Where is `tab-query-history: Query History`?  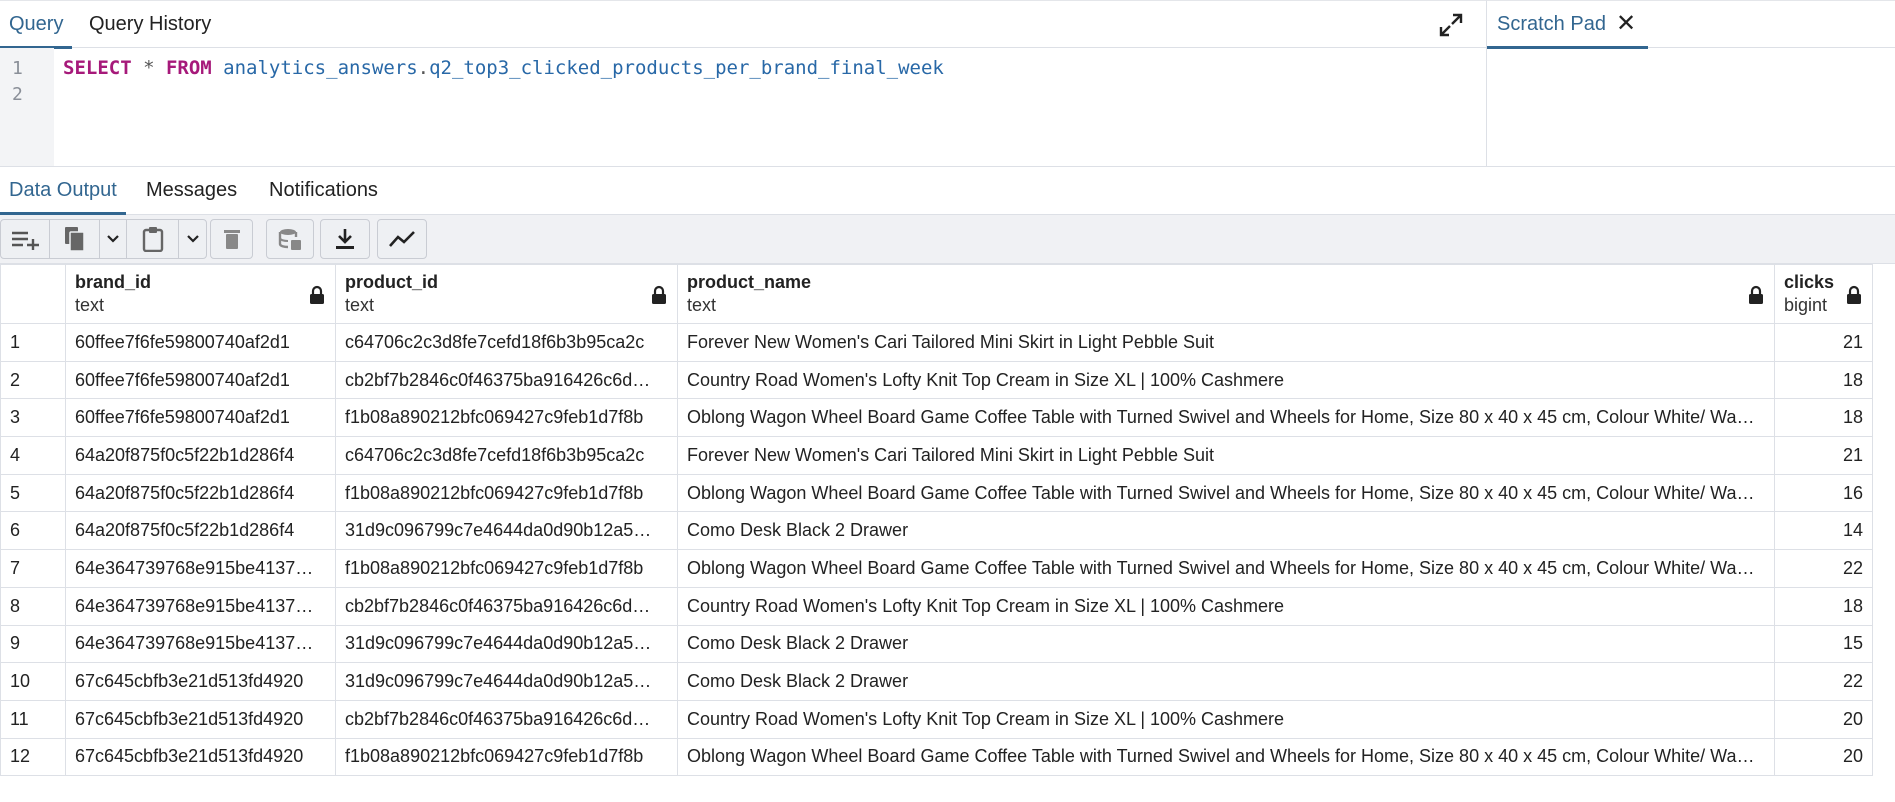 tab-query-history: Query History is located at coordinates (150, 25).